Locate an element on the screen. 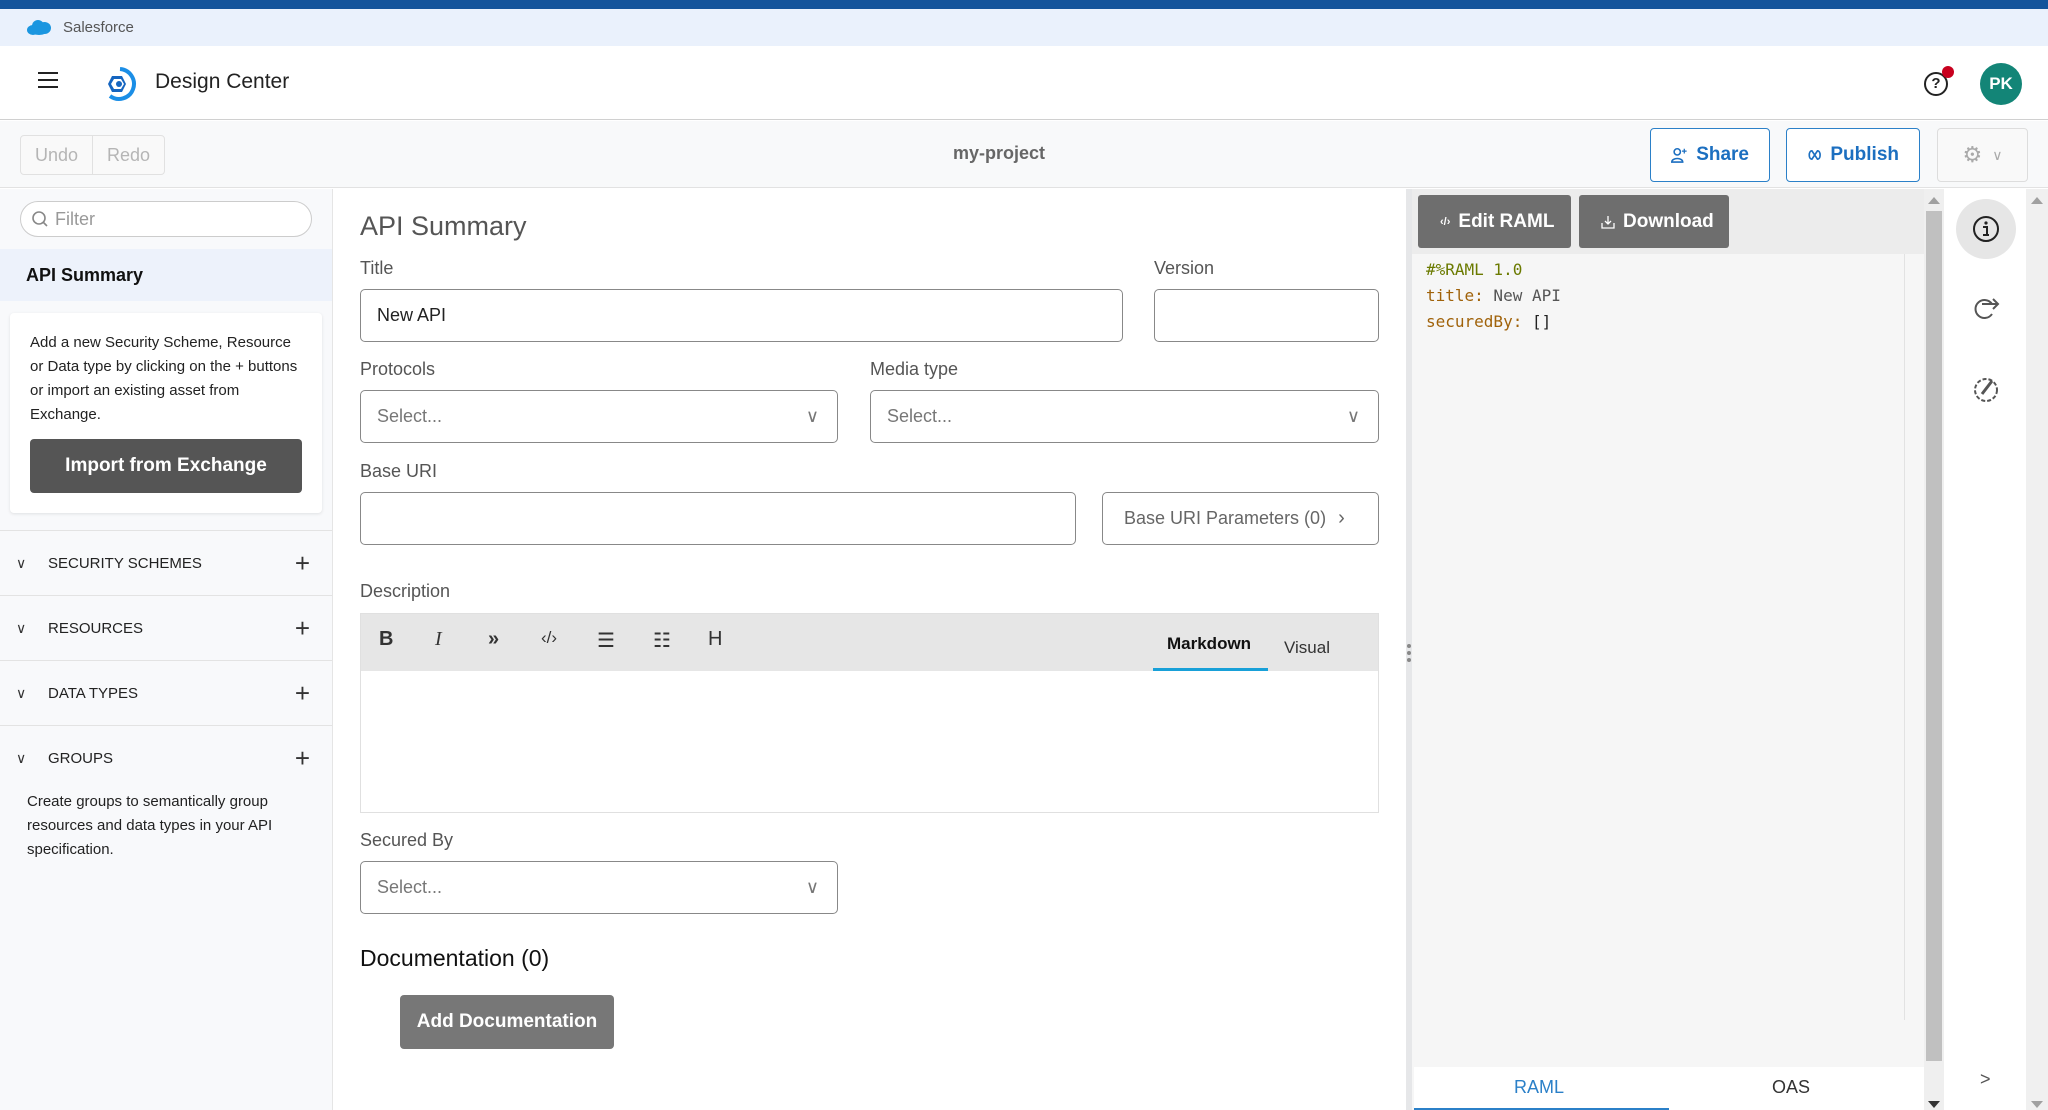 This screenshot has width=2048, height=1110. add-documentation-button: Add Documentation is located at coordinates (507, 1022).